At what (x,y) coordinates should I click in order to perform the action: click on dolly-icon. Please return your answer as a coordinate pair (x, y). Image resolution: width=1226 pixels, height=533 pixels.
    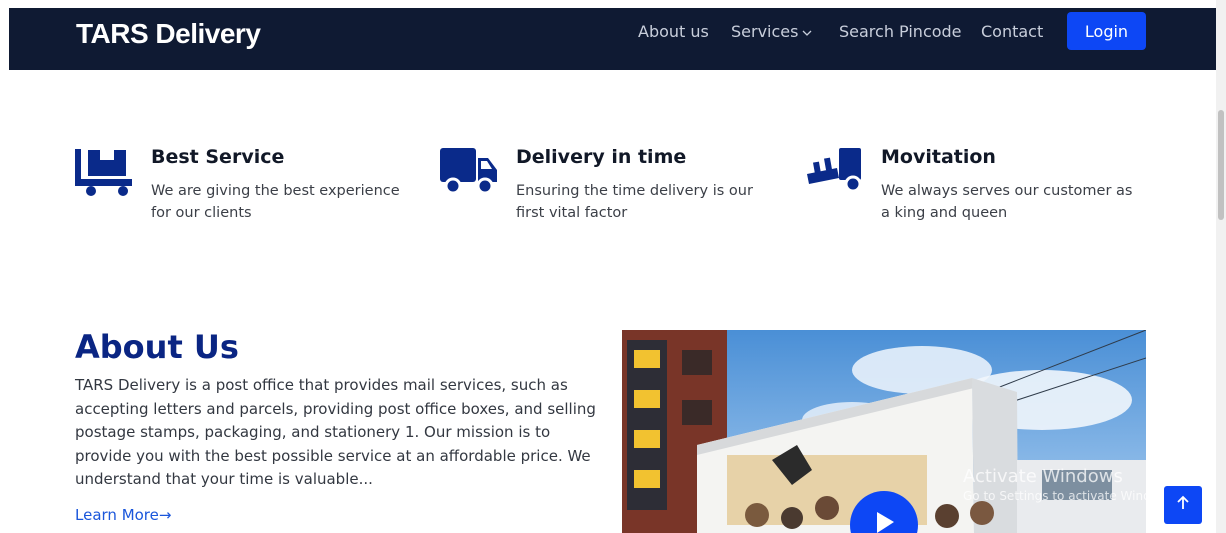
    Looking at the image, I should click on (834, 170).